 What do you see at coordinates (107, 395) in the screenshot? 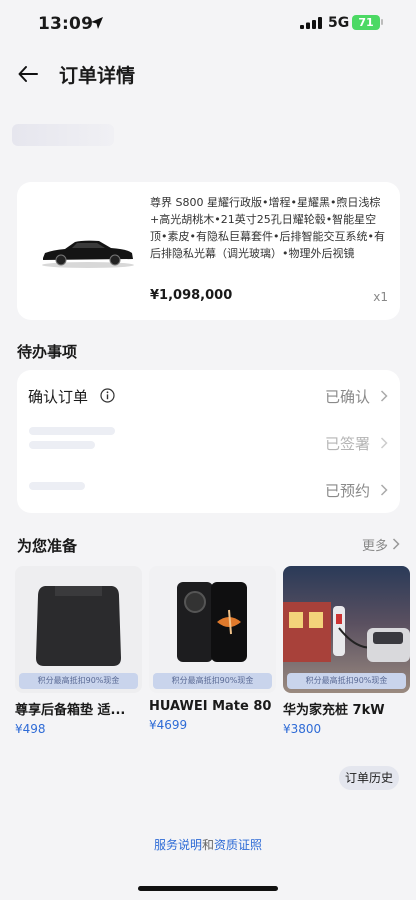
I see `info-icon` at bounding box center [107, 395].